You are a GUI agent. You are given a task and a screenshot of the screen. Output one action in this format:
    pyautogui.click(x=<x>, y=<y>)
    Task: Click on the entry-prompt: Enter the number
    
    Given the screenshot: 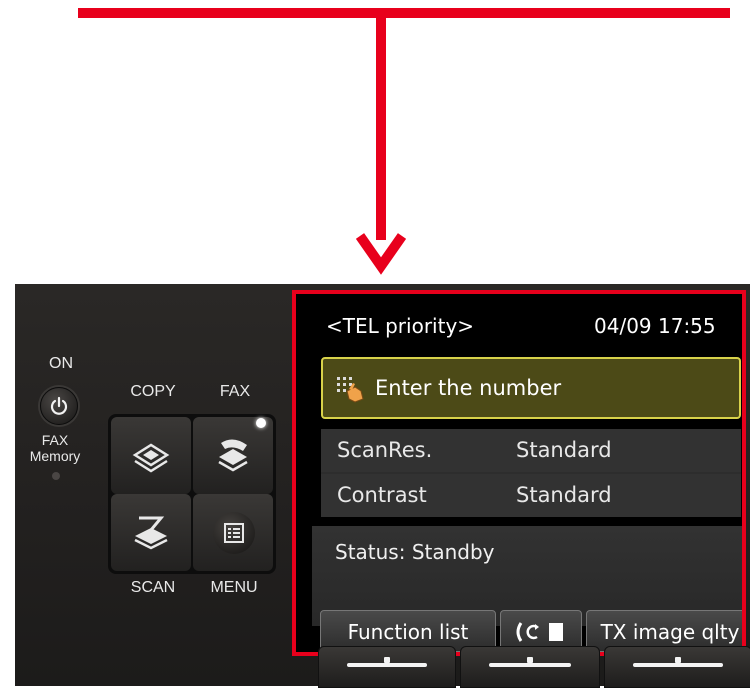 What is the action you would take?
    pyautogui.click(x=468, y=388)
    